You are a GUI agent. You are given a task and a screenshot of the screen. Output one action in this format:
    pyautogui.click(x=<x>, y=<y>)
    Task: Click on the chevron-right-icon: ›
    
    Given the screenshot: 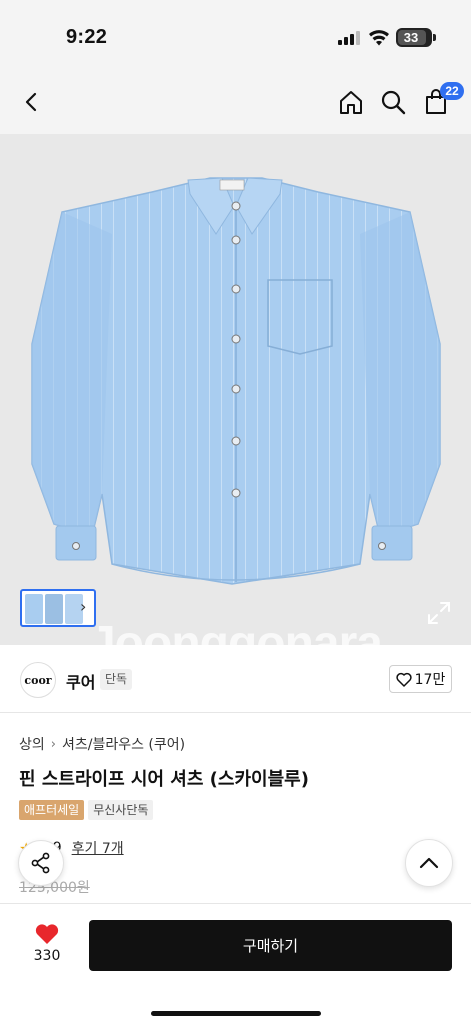 What is the action you would take?
    pyautogui.click(x=53, y=744)
    